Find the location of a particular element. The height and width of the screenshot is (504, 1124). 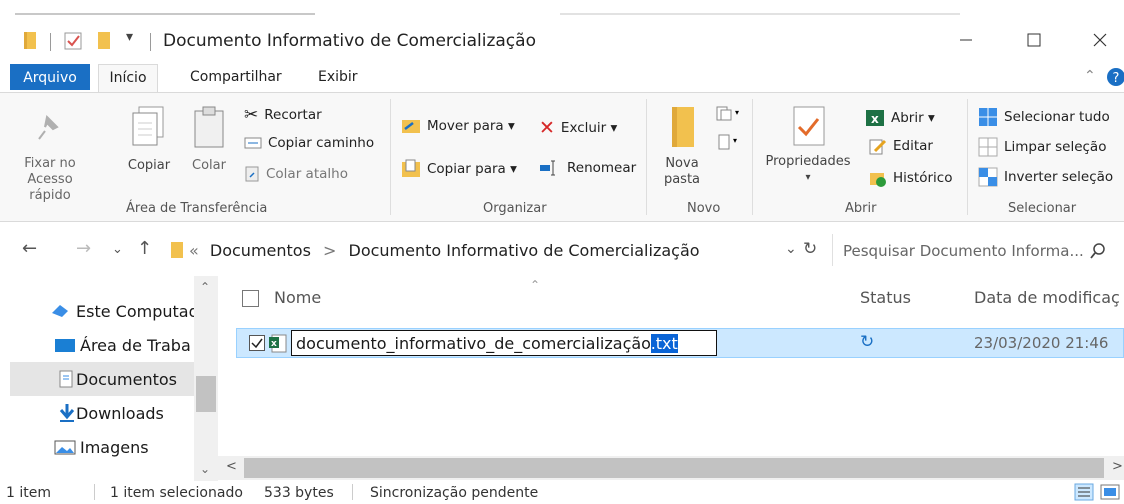

edit-label: Editar is located at coordinates (913, 146).